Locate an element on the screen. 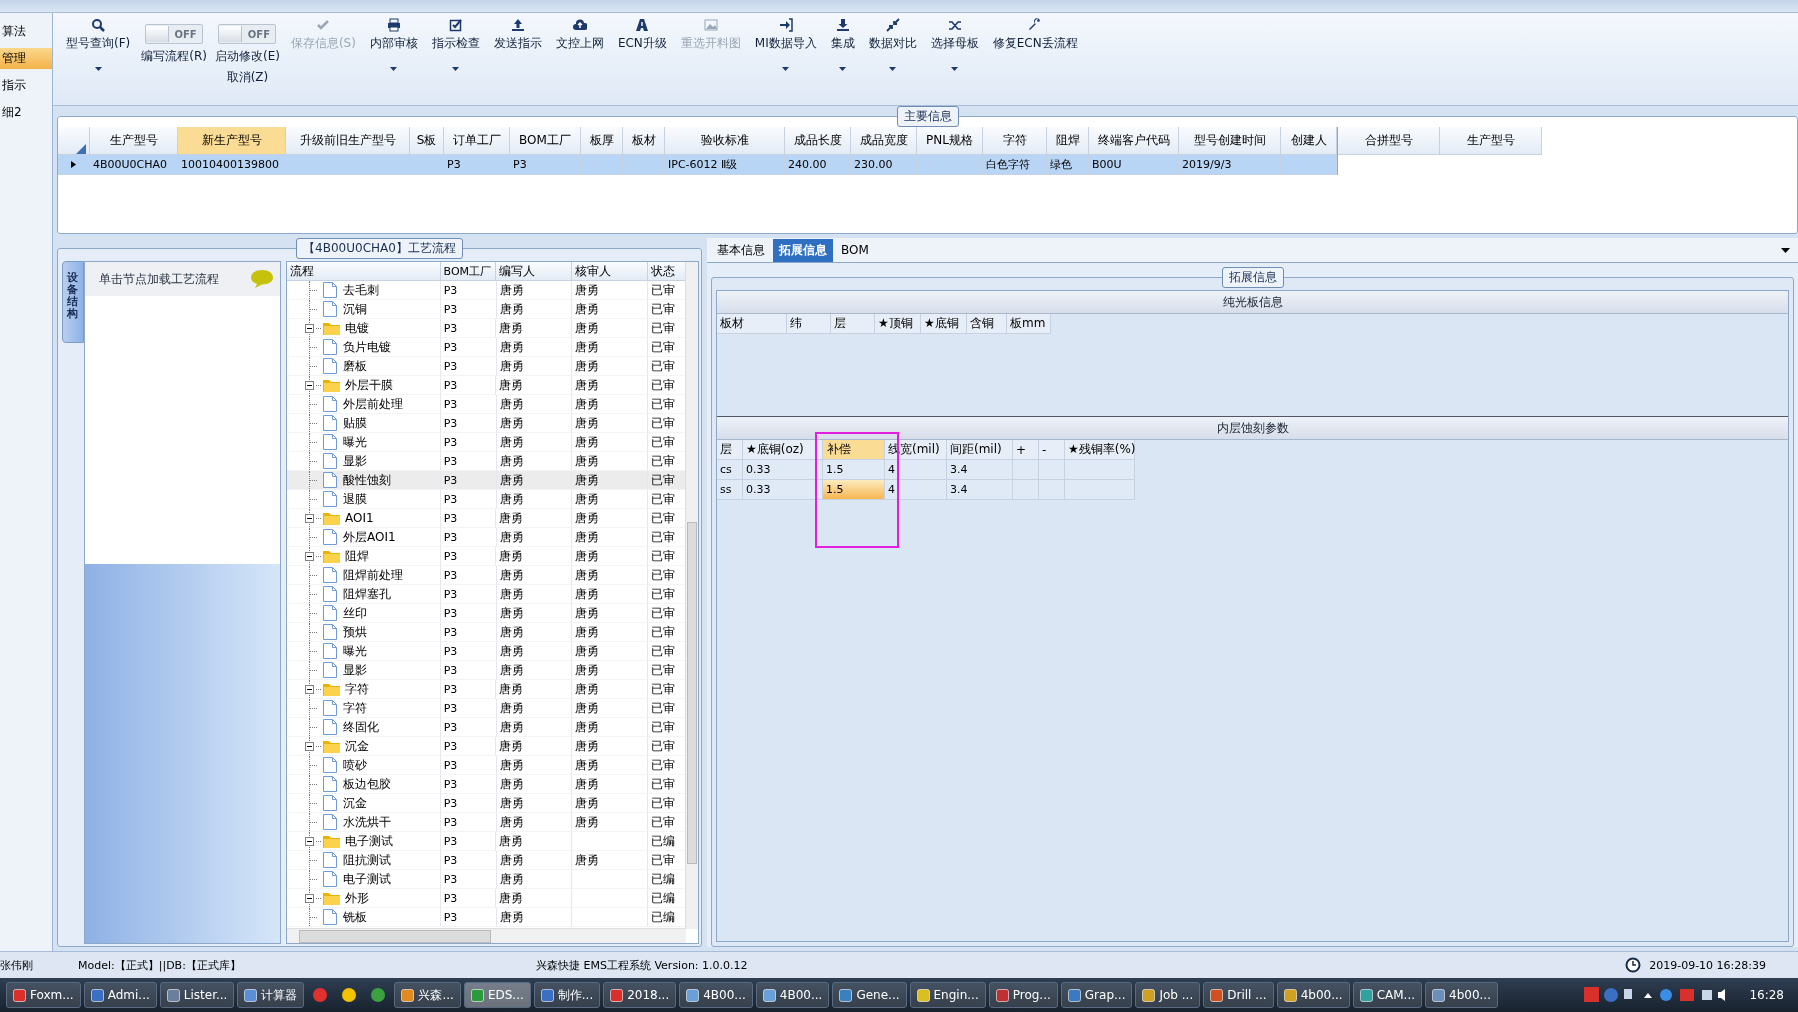 The width and height of the screenshot is (1798, 1012). column-header: 含铜 is located at coordinates (987, 324).